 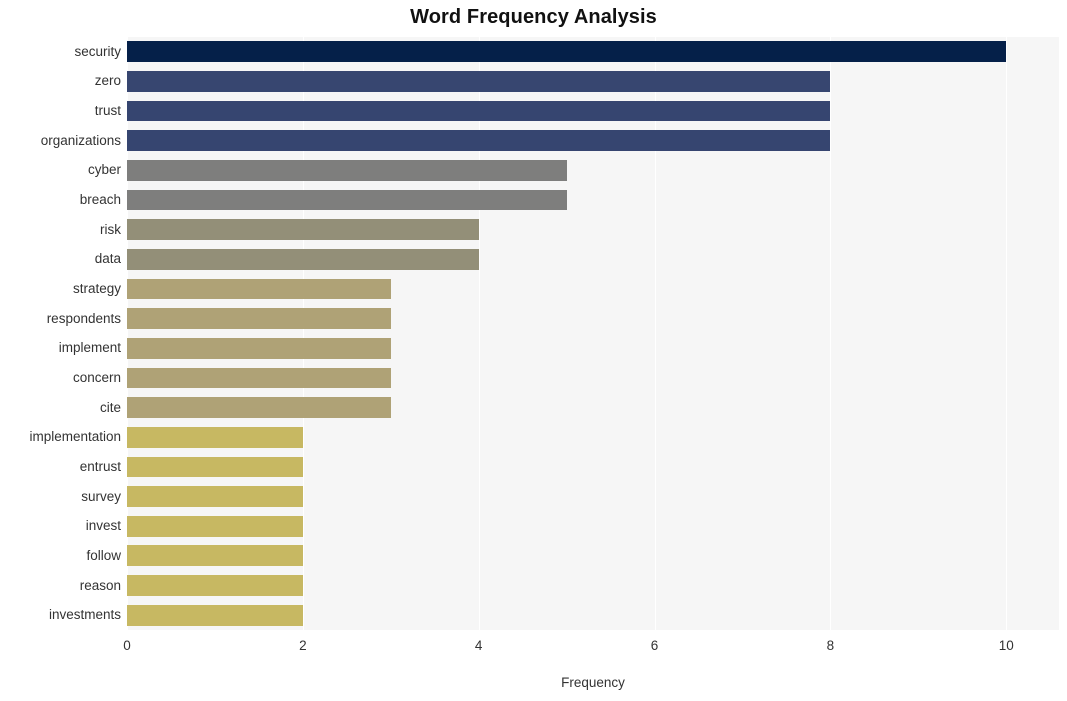 I want to click on y-tick-label-trust: trust, so click(x=107, y=111).